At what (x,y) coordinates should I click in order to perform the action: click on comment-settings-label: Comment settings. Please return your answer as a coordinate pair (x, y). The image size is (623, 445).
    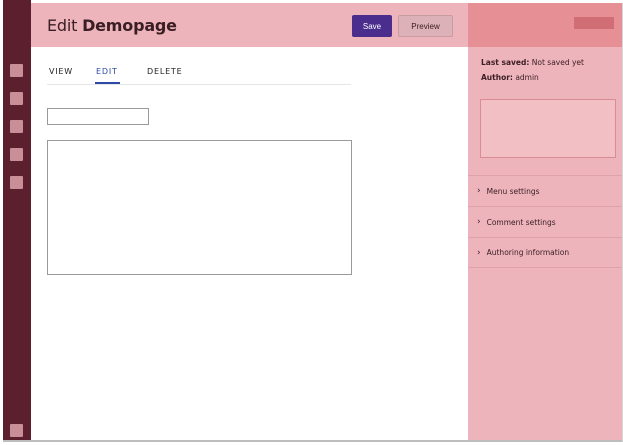
    Looking at the image, I should click on (521, 222).